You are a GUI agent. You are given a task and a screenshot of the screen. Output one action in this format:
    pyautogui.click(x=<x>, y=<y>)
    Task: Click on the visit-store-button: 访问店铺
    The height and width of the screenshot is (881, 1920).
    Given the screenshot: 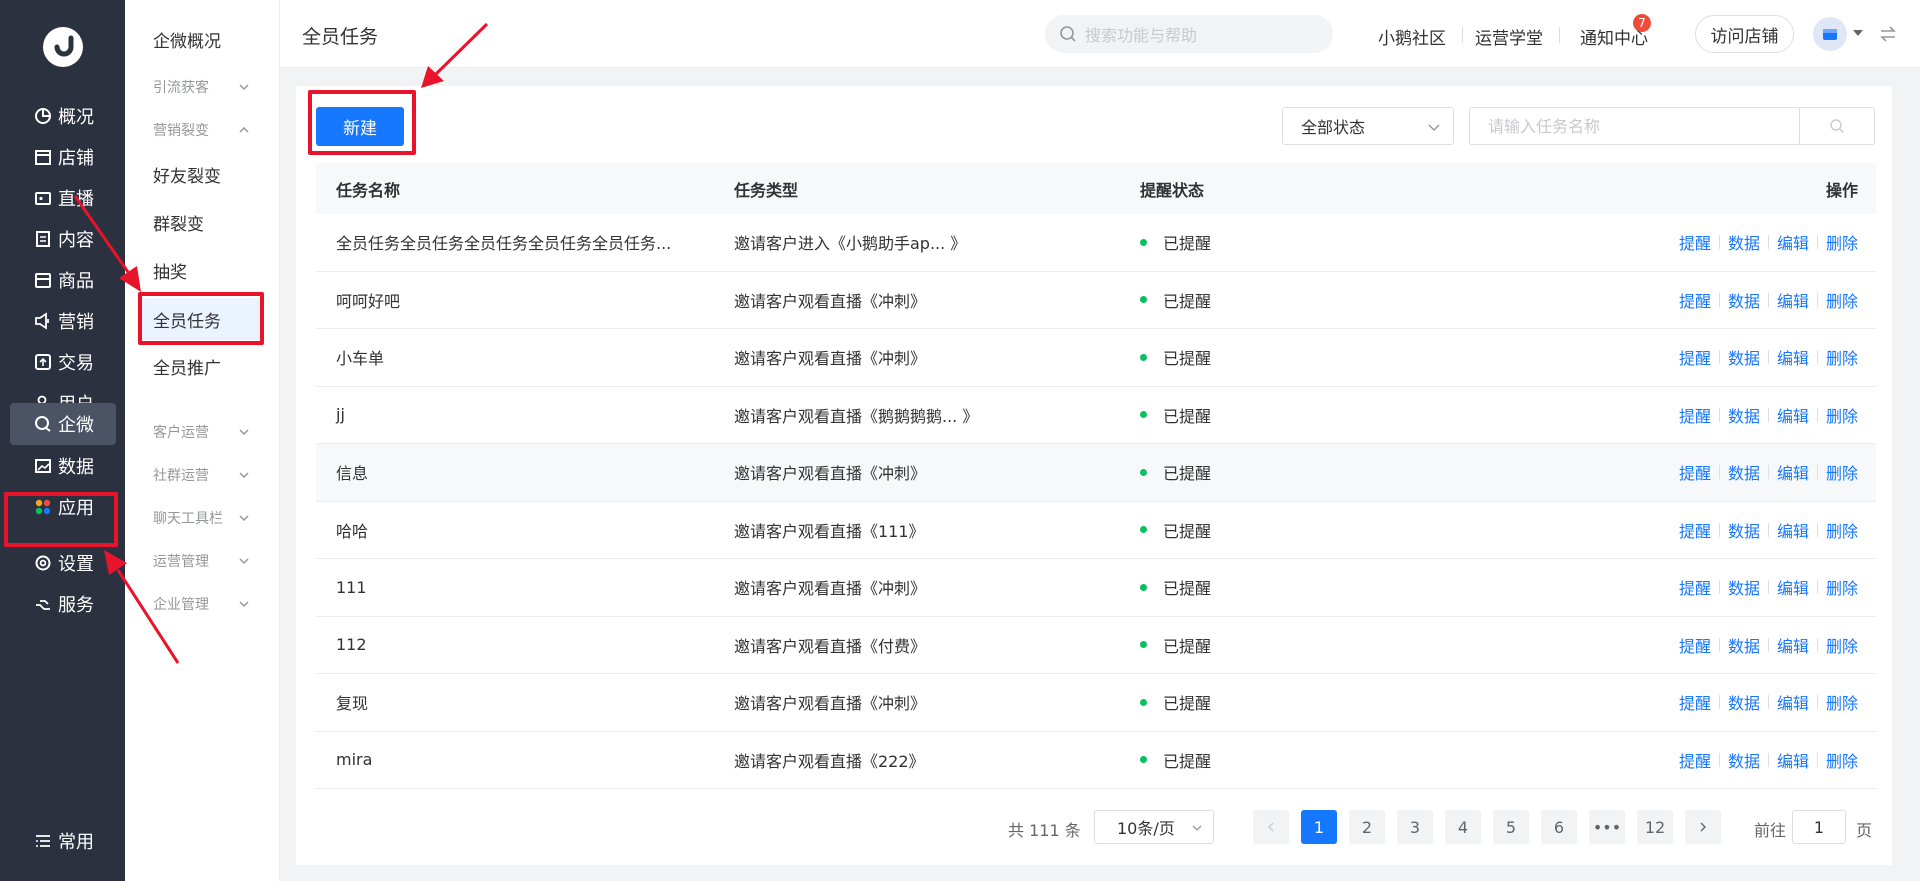 What is the action you would take?
    pyautogui.click(x=1744, y=34)
    